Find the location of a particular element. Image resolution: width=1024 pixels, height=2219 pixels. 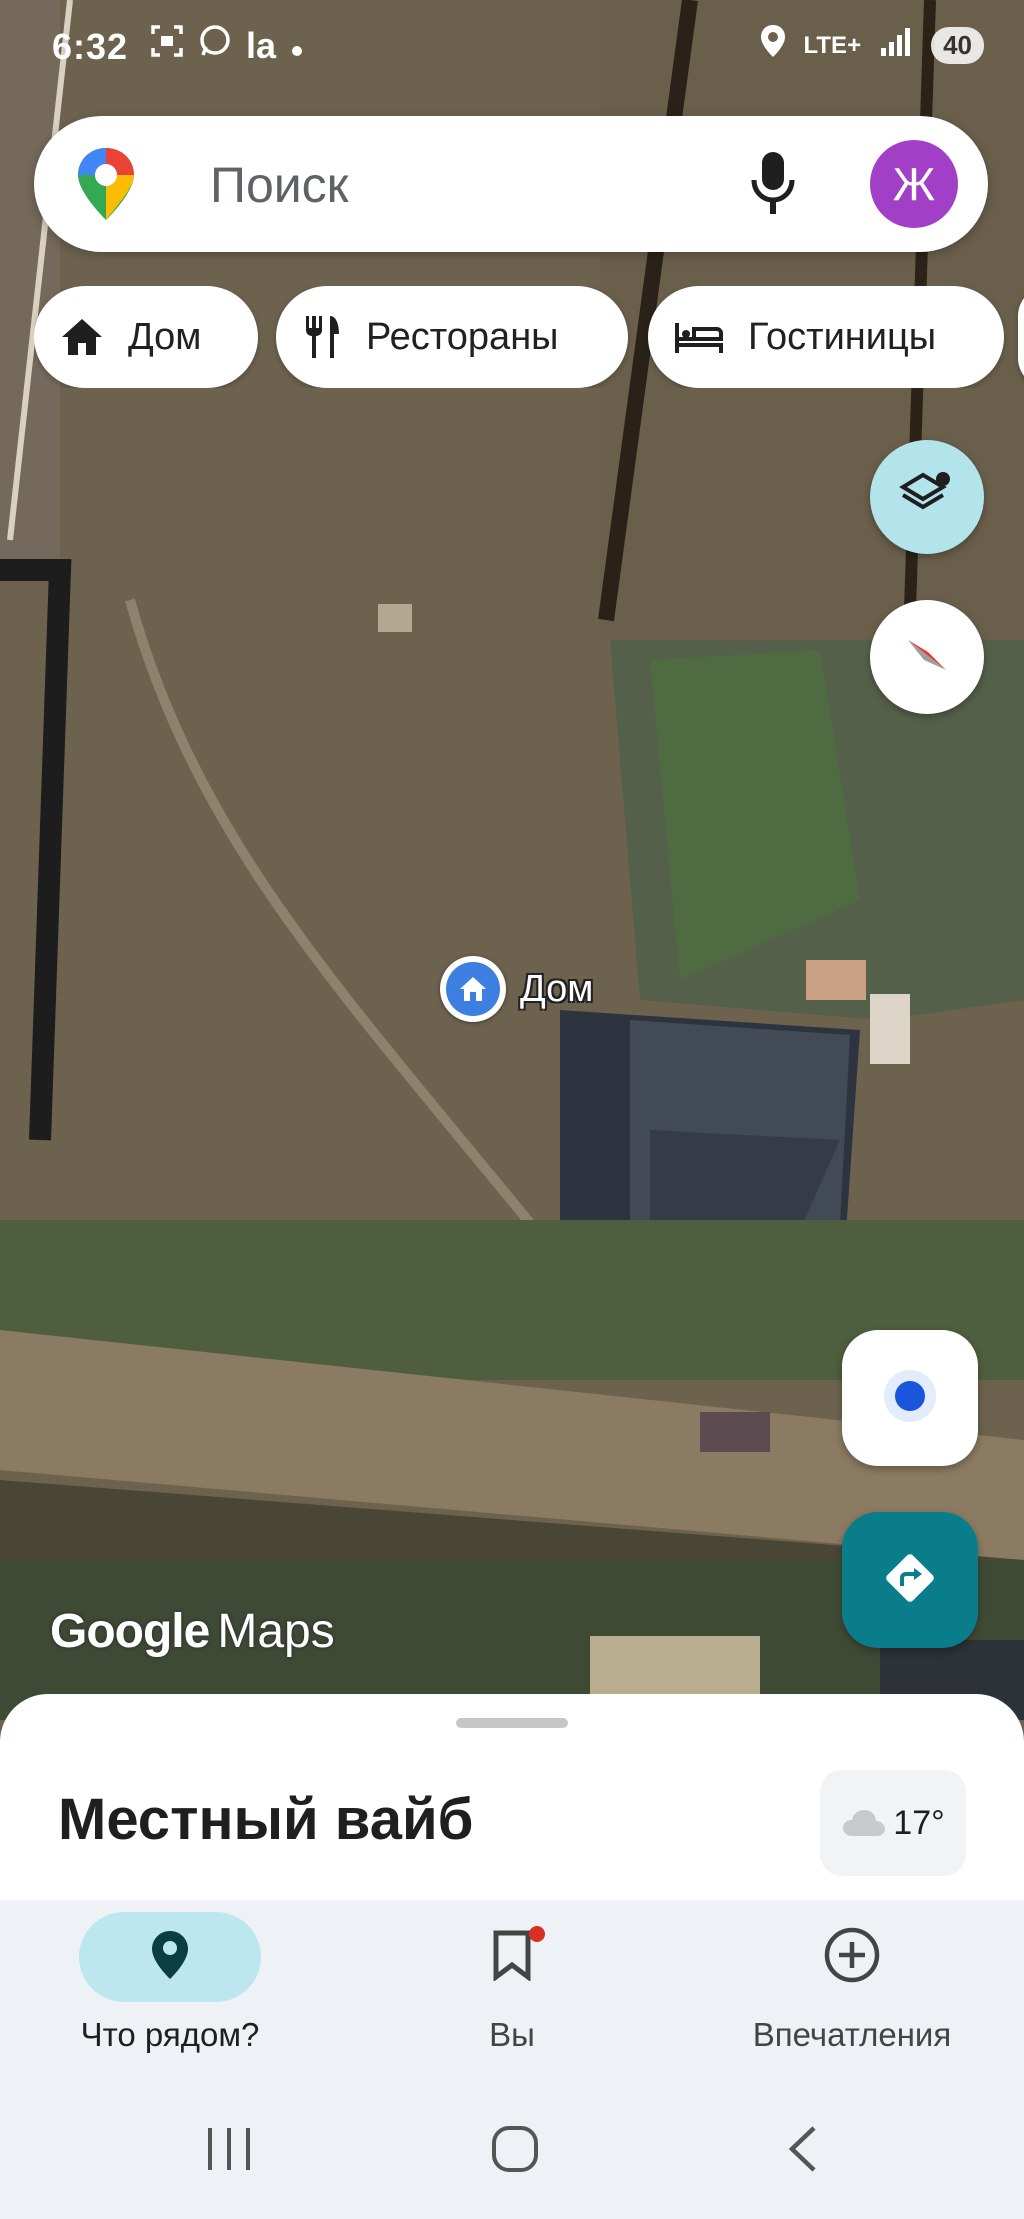

chip-label: Рестораны is located at coordinates (462, 336).